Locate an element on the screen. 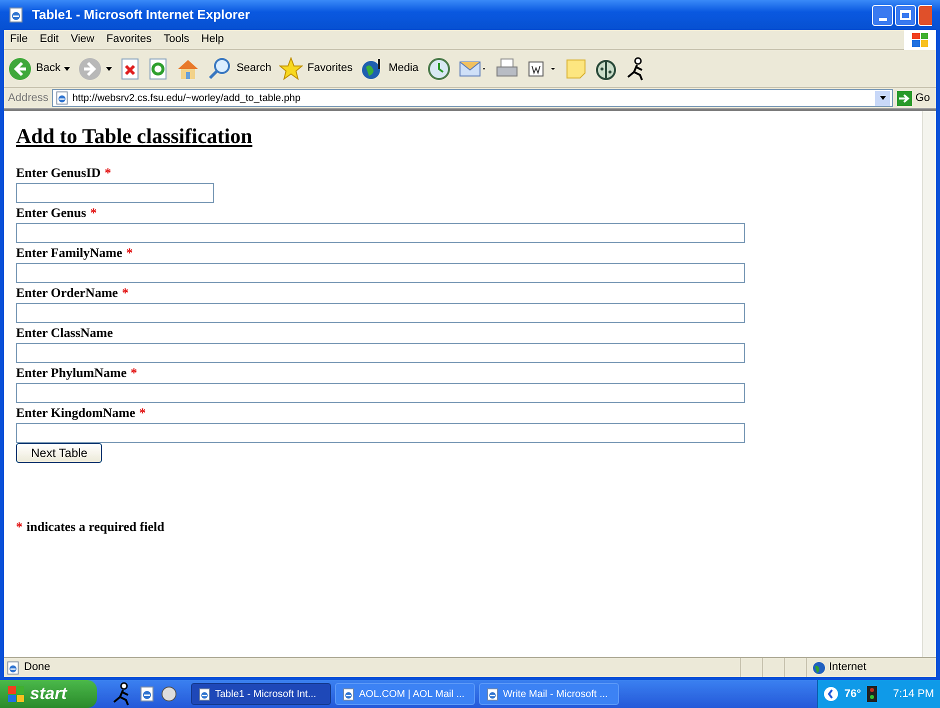  globe-icon is located at coordinates (819, 668).